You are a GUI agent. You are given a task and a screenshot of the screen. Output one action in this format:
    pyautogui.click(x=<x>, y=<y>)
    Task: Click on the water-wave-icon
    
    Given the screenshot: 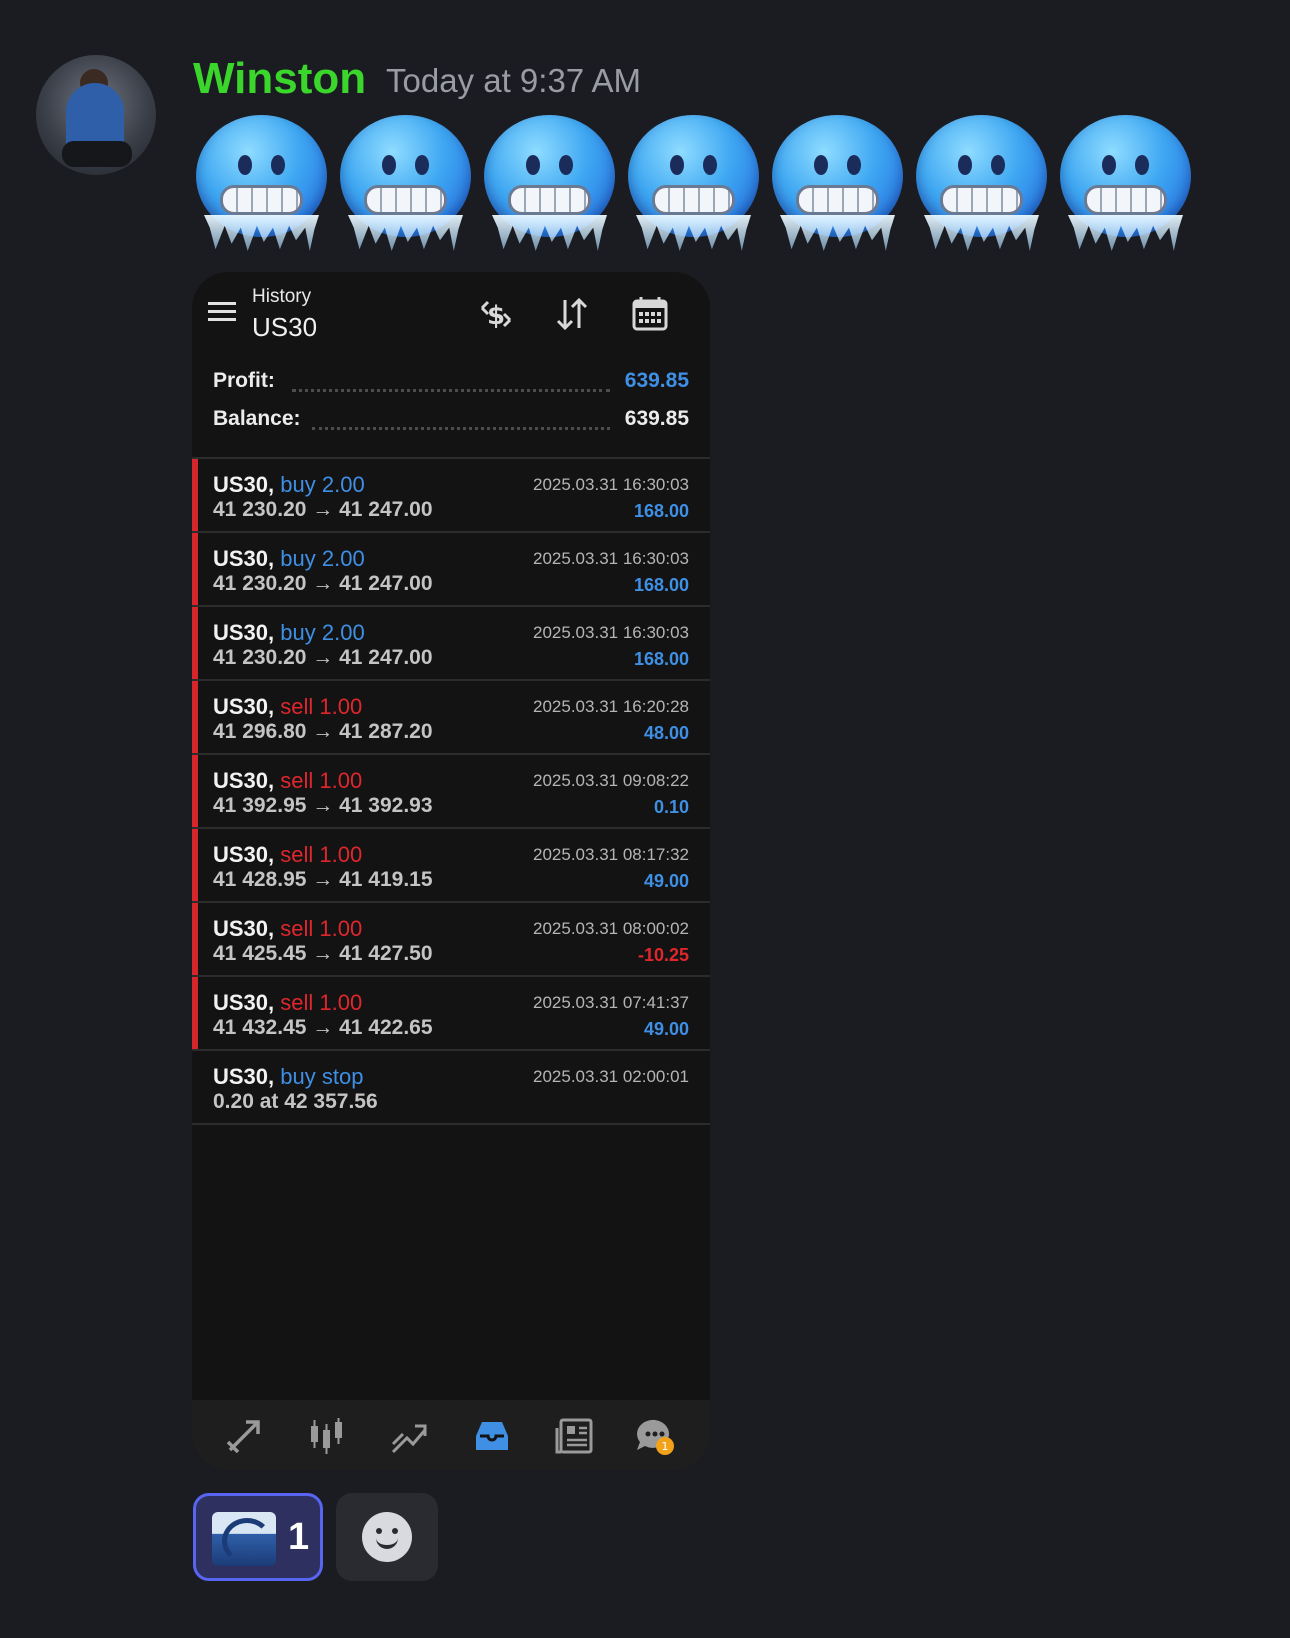 What is the action you would take?
    pyautogui.click(x=244, y=1539)
    